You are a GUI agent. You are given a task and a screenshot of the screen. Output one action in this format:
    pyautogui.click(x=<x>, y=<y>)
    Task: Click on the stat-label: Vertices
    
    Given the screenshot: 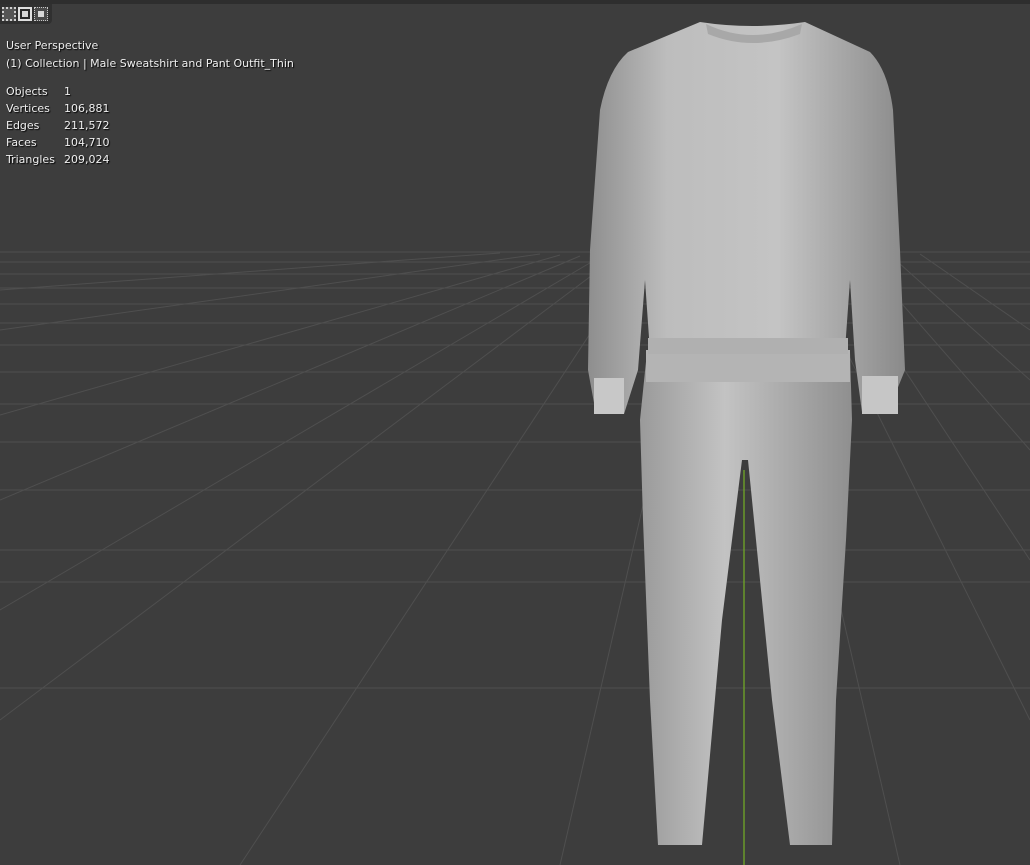 What is the action you would take?
    pyautogui.click(x=28, y=108)
    